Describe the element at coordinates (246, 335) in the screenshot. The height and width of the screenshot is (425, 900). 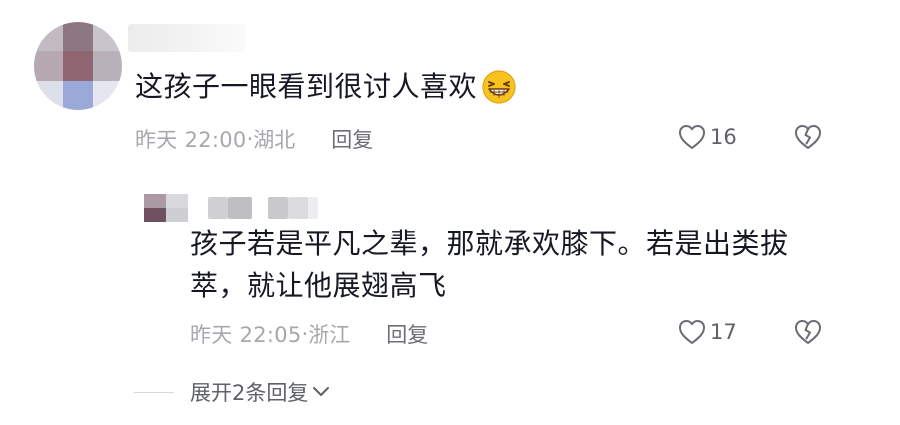
I see `reply-time: 昨天 22:05` at that location.